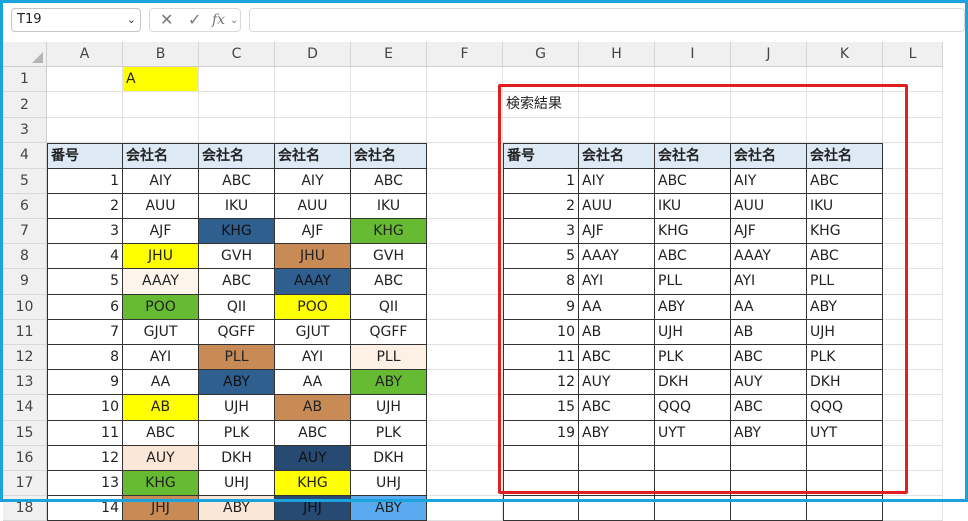  What do you see at coordinates (85, 408) in the screenshot?
I see `left-table-cell: 10` at bounding box center [85, 408].